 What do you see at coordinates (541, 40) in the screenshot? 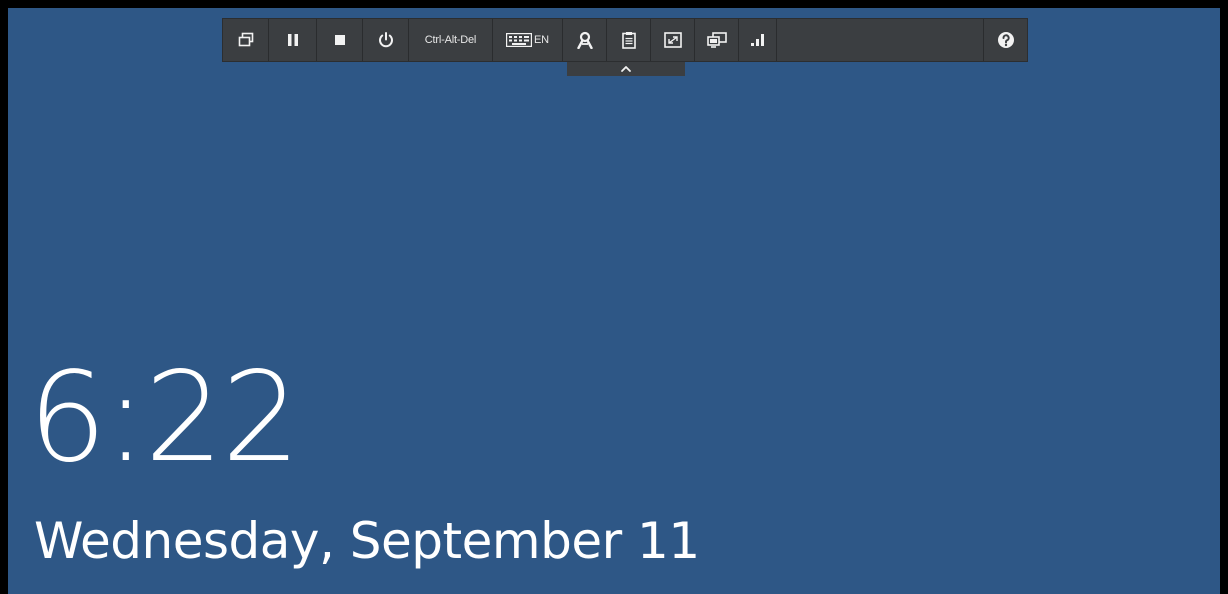
I see `keyboard-language-label: EN` at bounding box center [541, 40].